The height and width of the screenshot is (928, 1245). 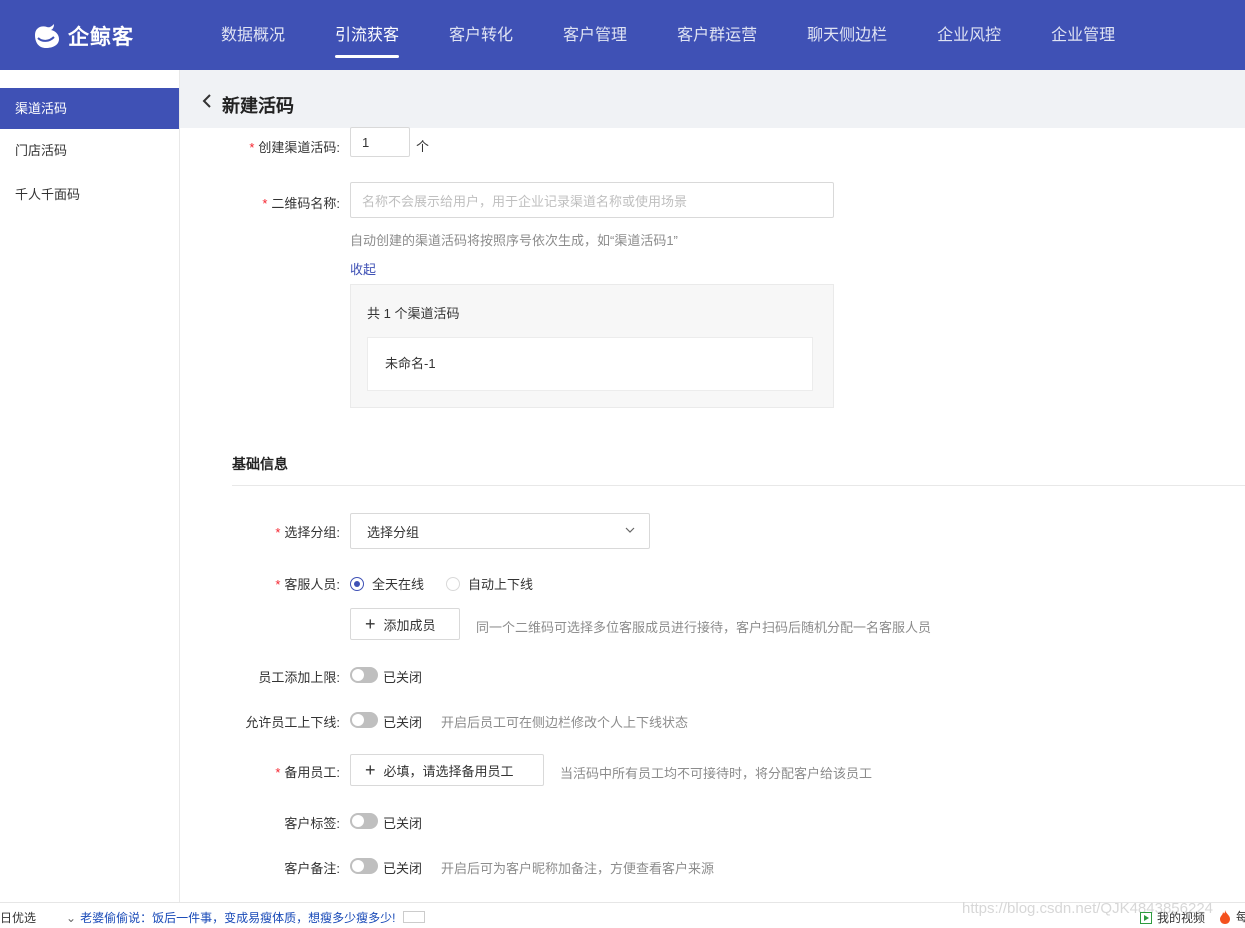 What do you see at coordinates (405, 624) in the screenshot?
I see `add-member-button: + 添加成员` at bounding box center [405, 624].